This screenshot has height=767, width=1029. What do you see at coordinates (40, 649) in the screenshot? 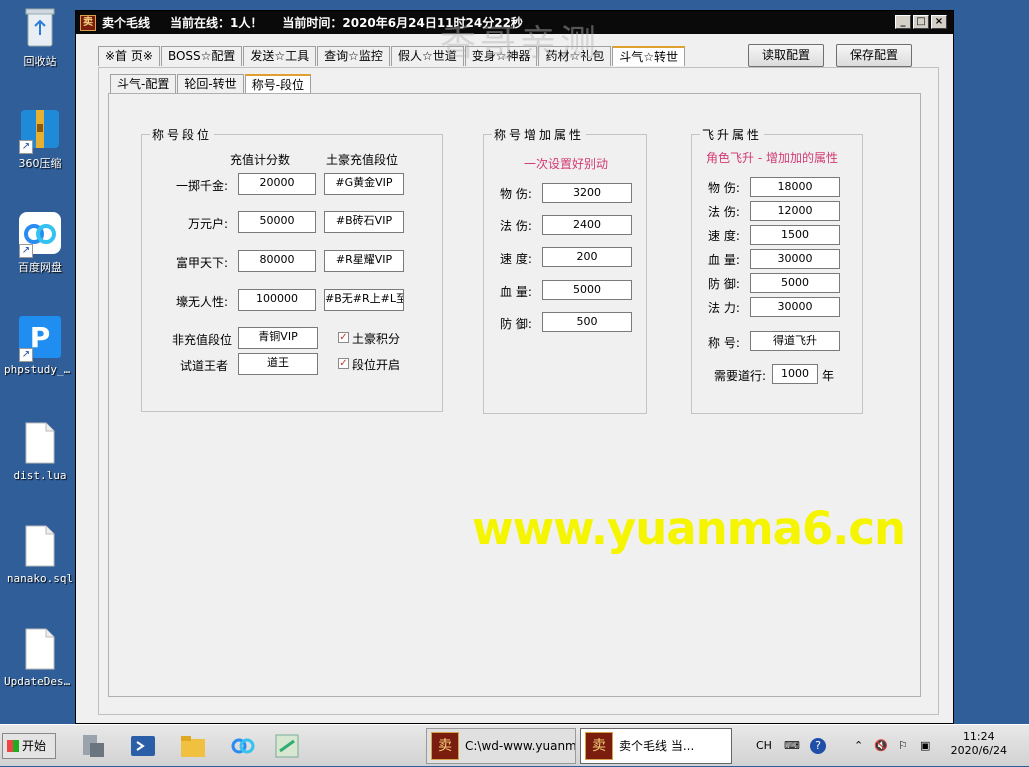
I see `file-icon` at bounding box center [40, 649].